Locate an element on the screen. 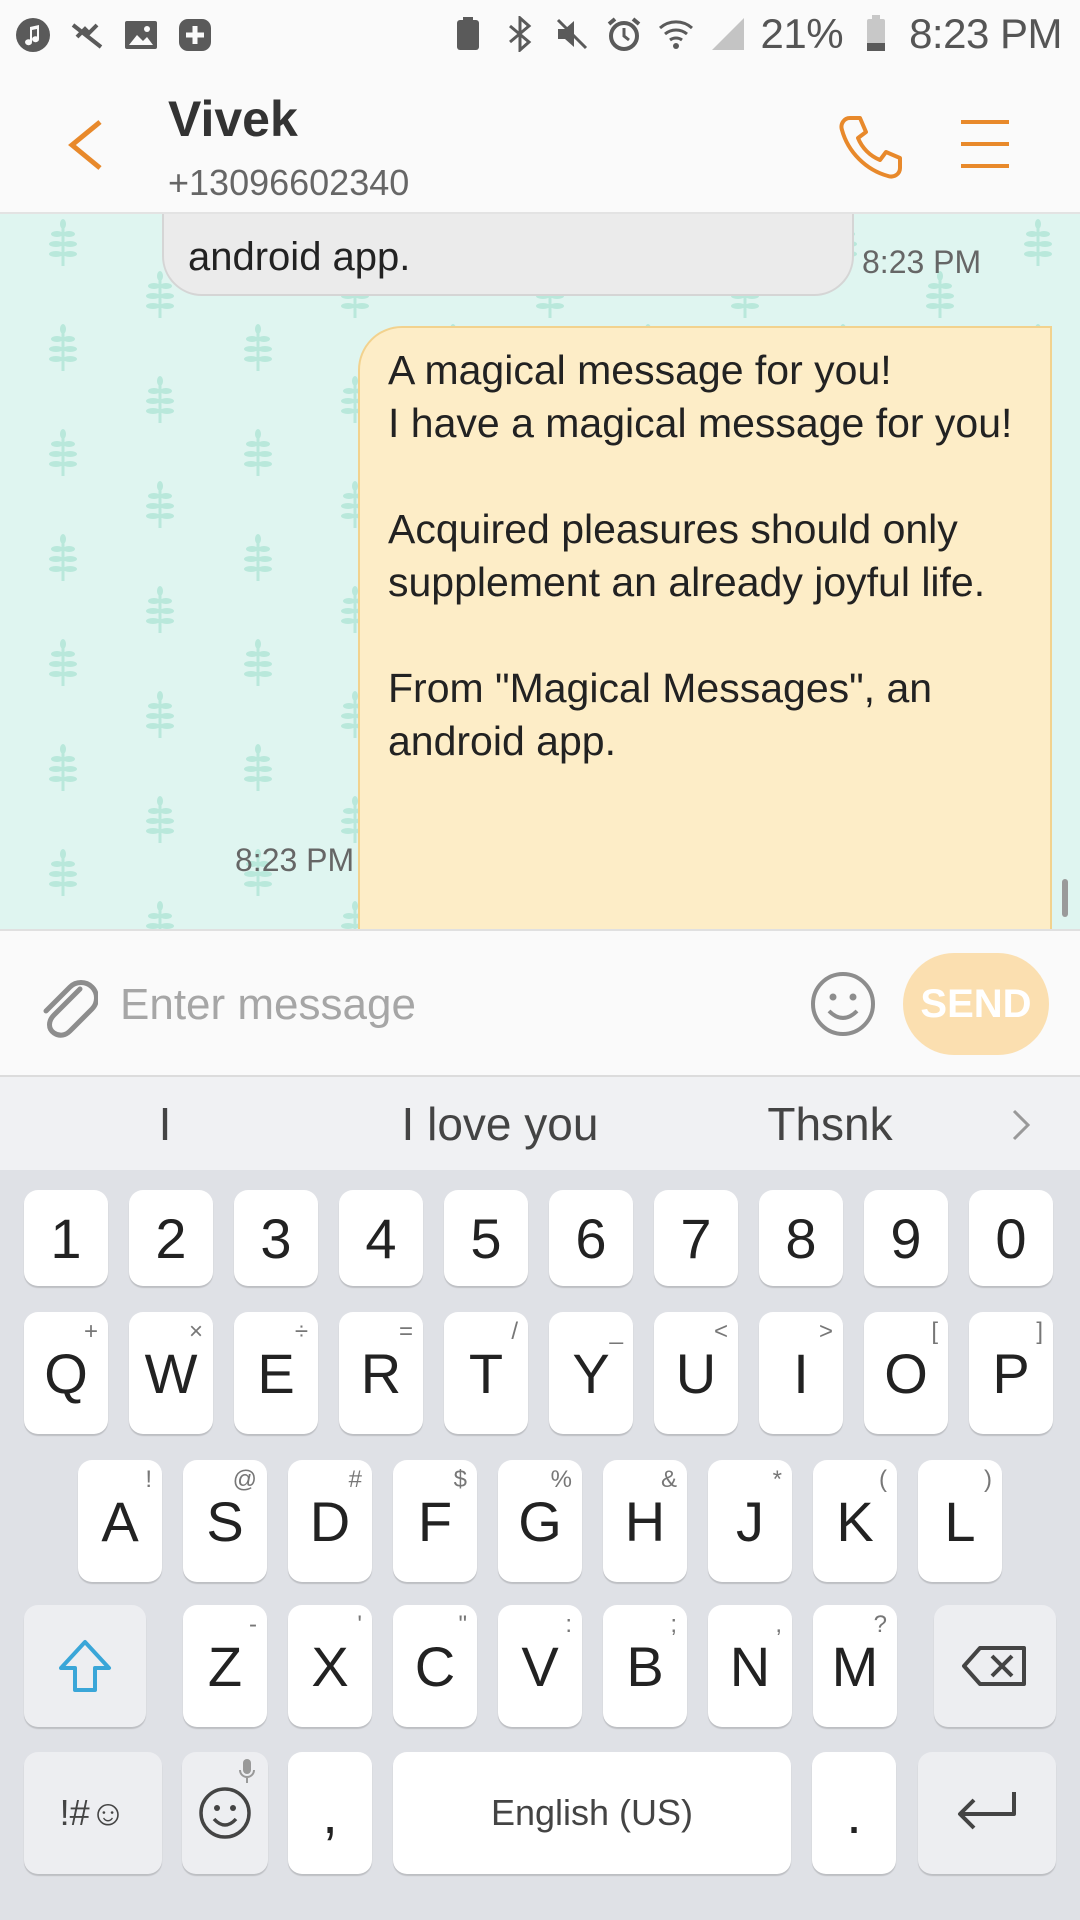  key-x-secondary-label: ' is located at coordinates (359, 1624).